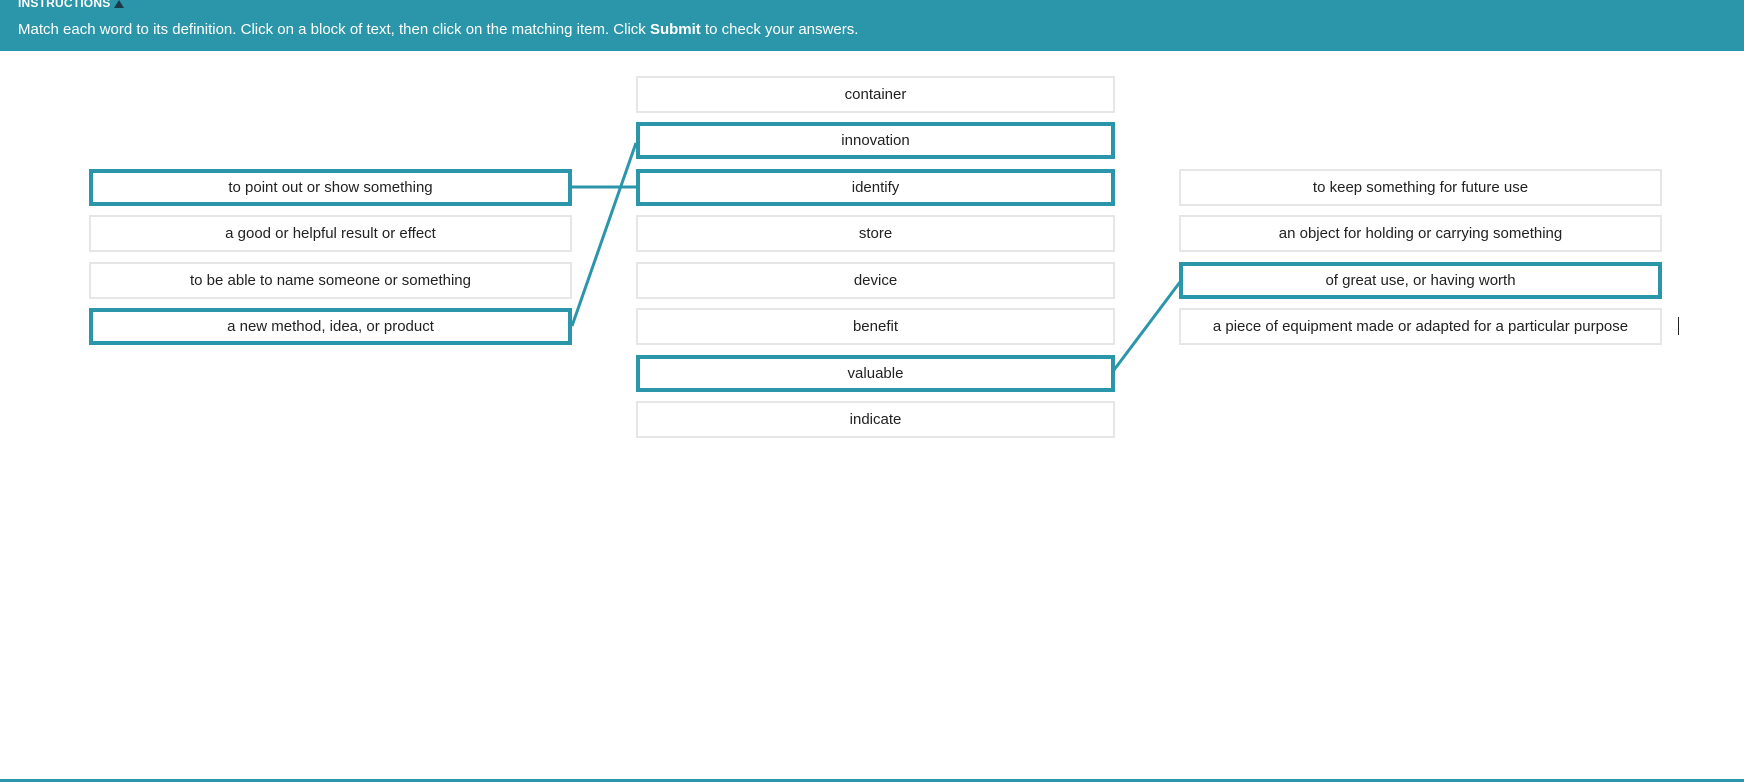 The height and width of the screenshot is (782, 1744). I want to click on definition-text: to keep something for future use, so click(1420, 187).